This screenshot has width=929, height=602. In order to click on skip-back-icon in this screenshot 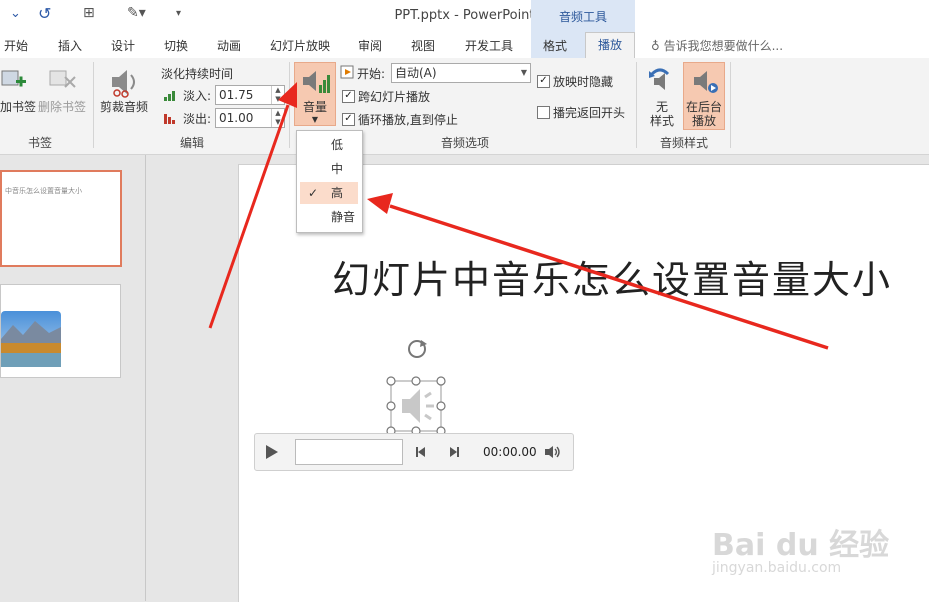, I will do `click(422, 452)`.